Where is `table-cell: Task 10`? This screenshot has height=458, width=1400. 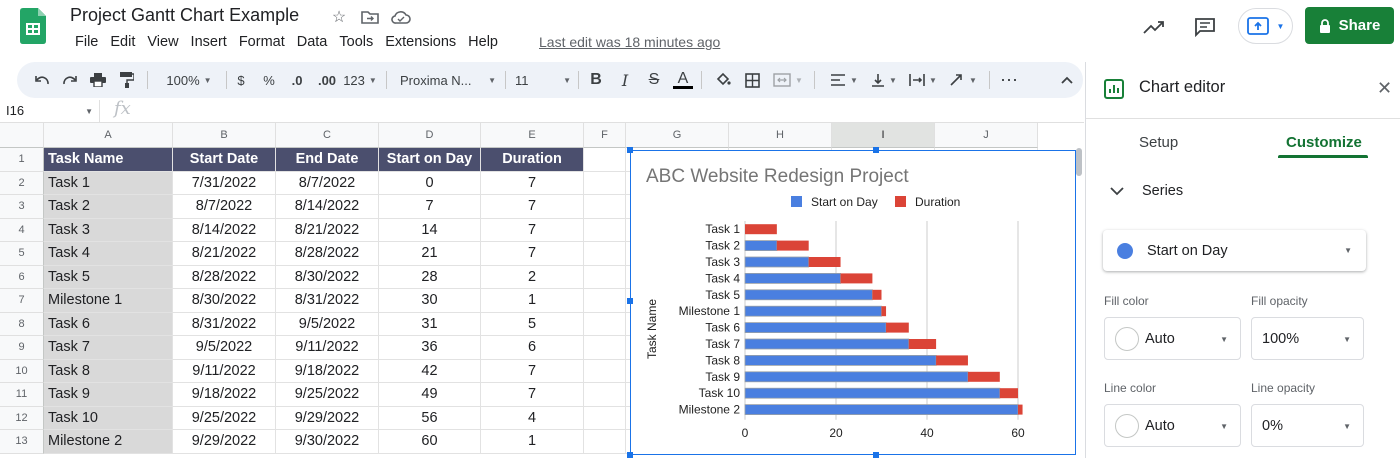 table-cell: Task 10 is located at coordinates (108, 418).